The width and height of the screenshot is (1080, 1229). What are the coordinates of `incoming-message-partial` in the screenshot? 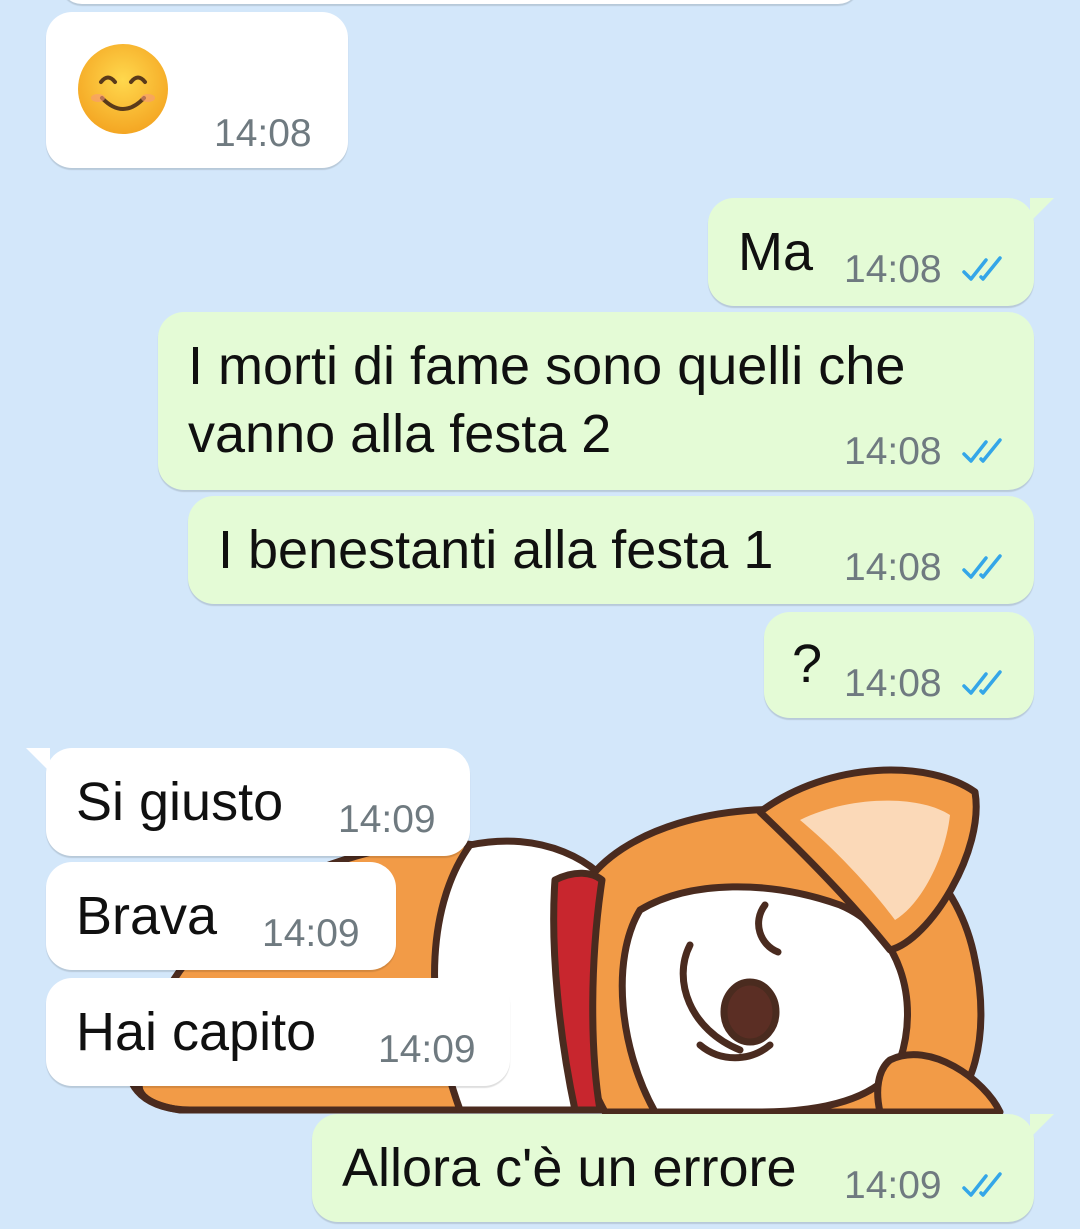 It's located at (460, 2).